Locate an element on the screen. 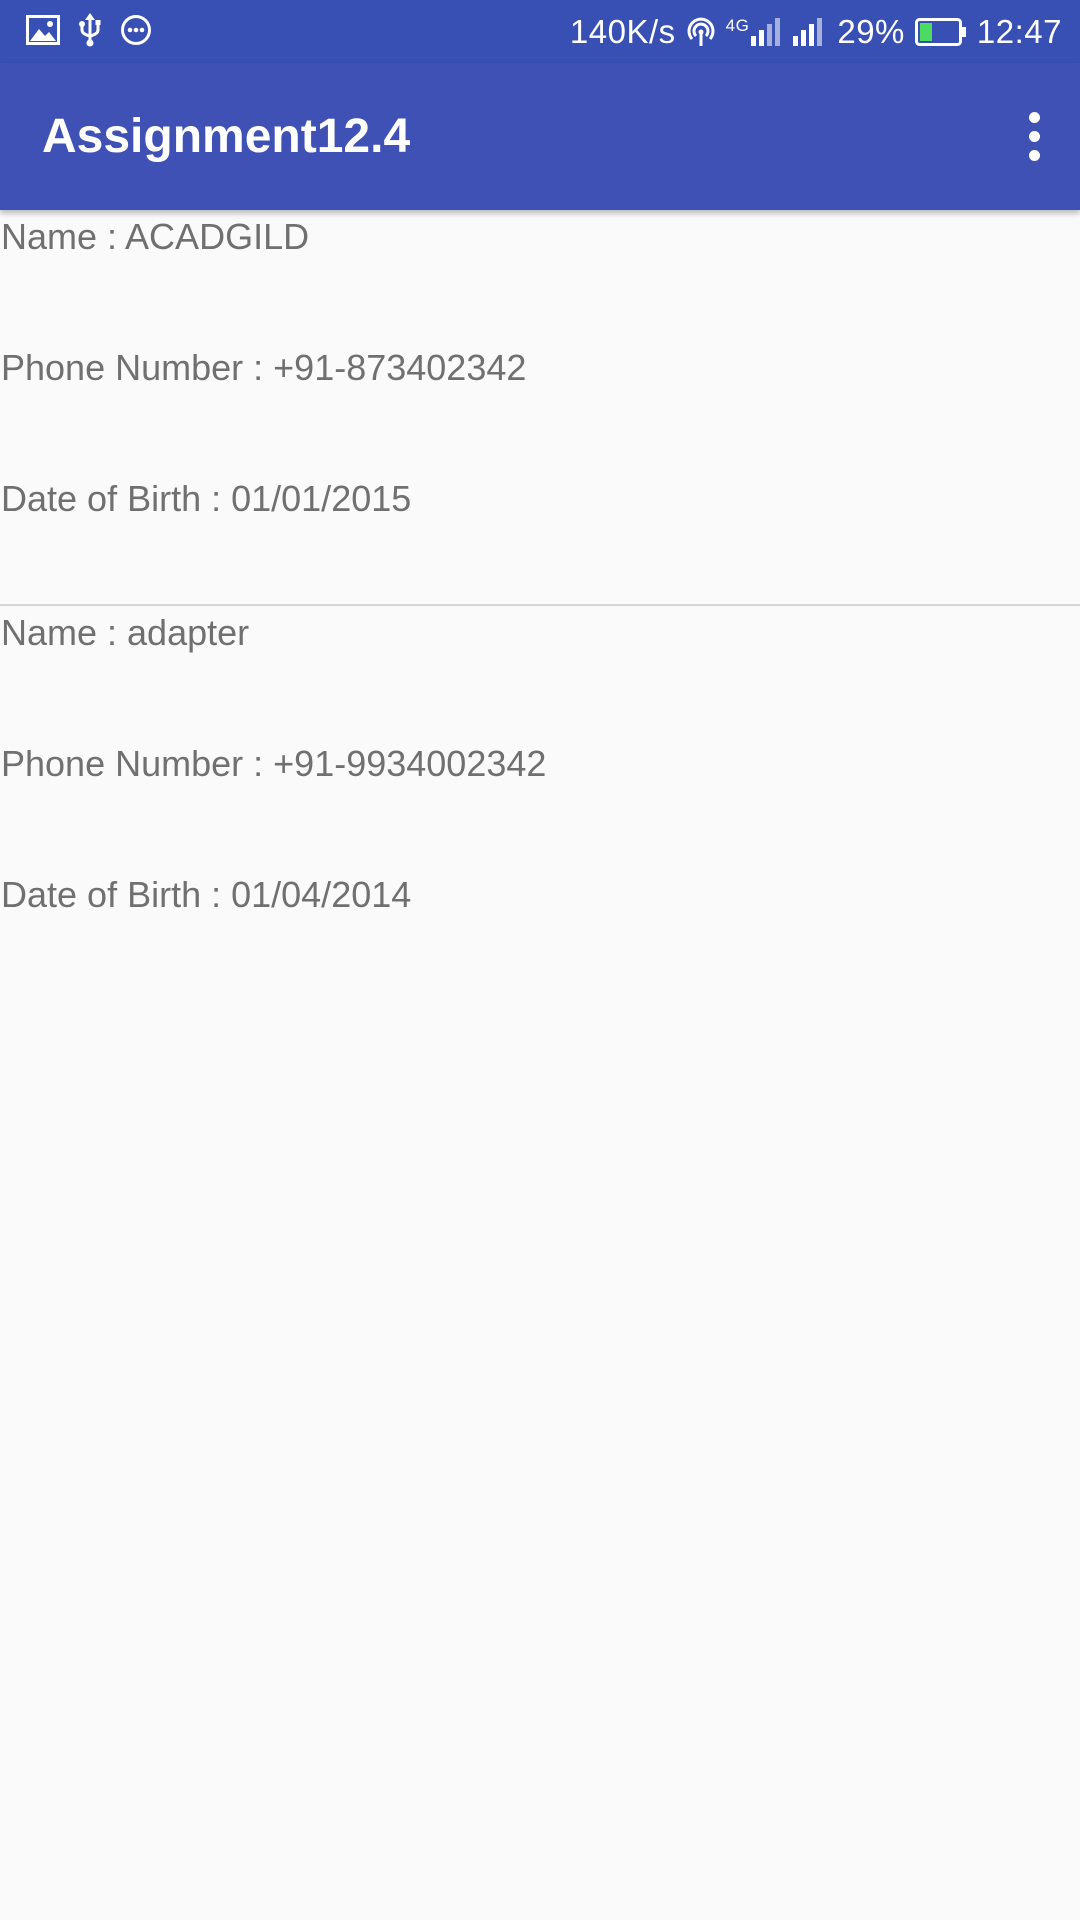 The width and height of the screenshot is (1080, 1920). contact-dob: Date of Birth : 01/04/2014 is located at coordinates (206, 894).